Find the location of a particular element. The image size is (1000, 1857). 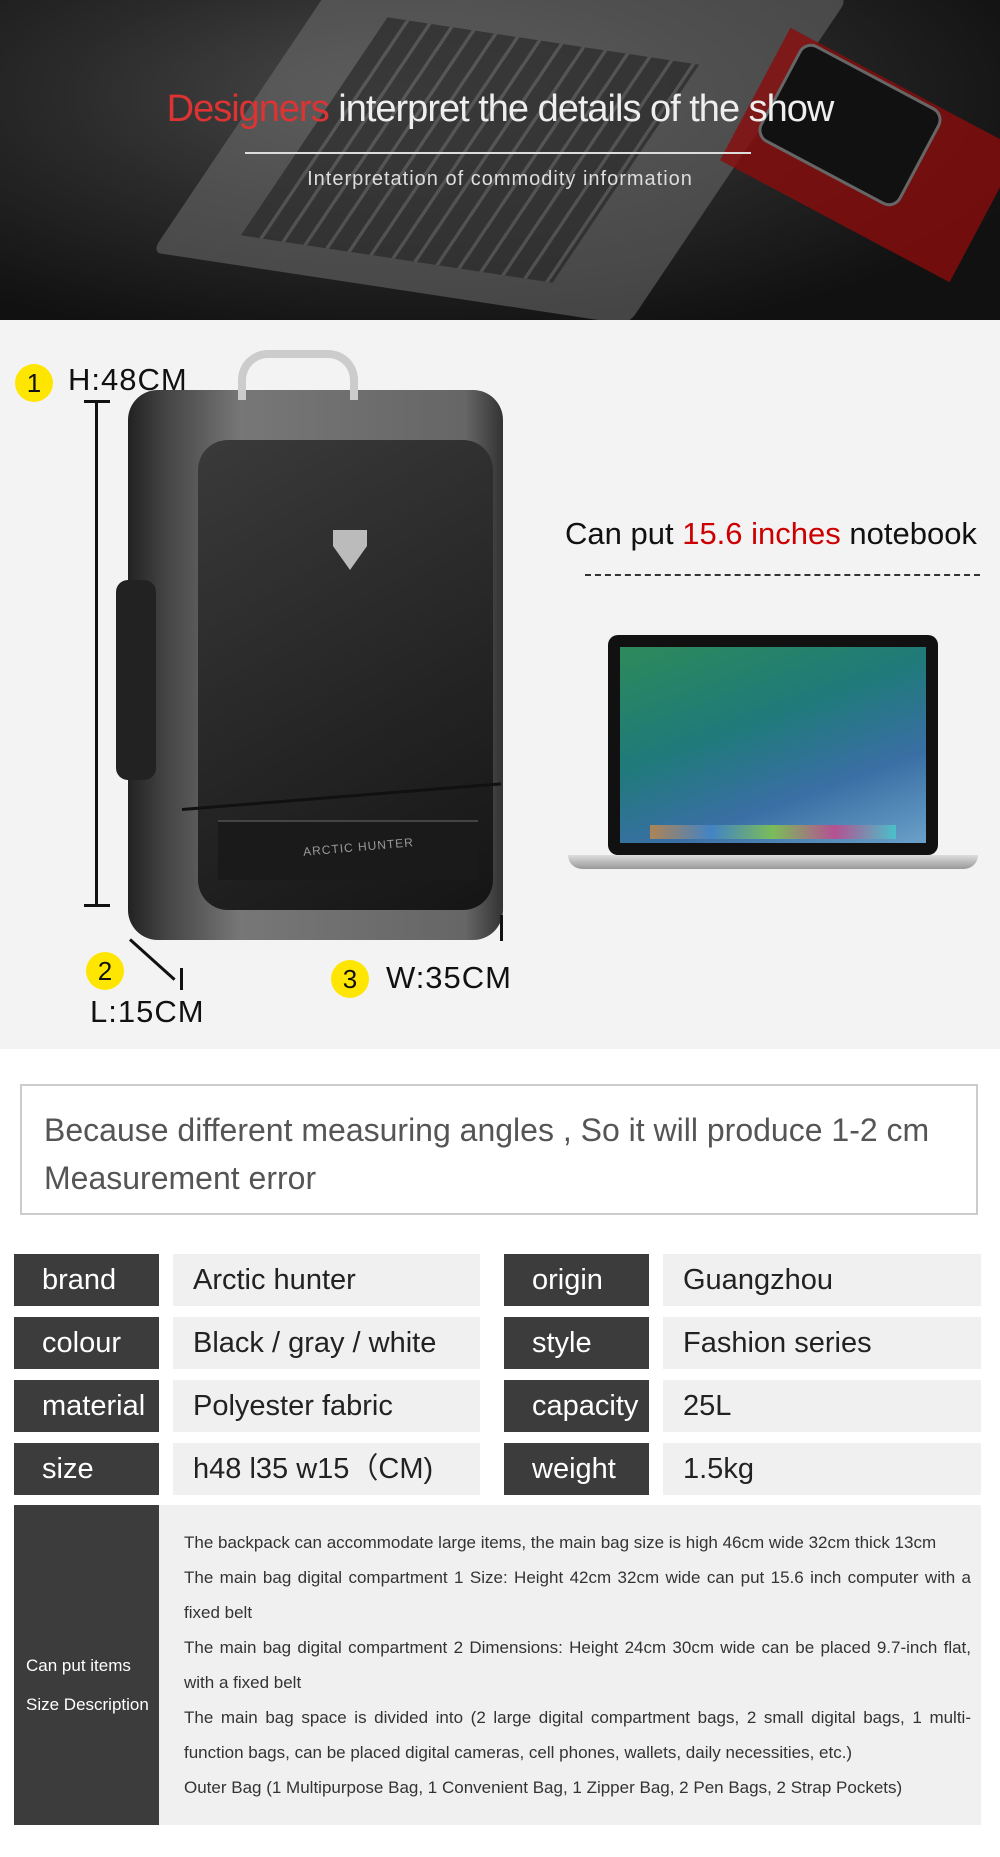

spec-key: origin is located at coordinates (576, 1280).